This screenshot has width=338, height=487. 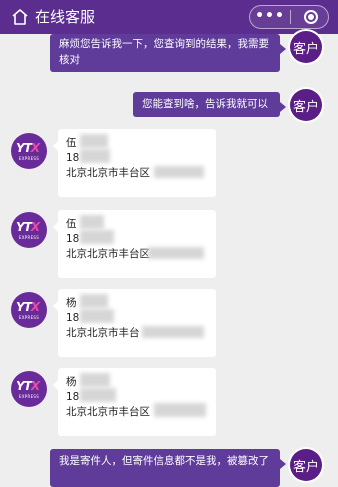 What do you see at coordinates (164, 461) in the screenshot?
I see `message-text: 我是寄件人，但寄件信息都不是我，被篡改了` at bounding box center [164, 461].